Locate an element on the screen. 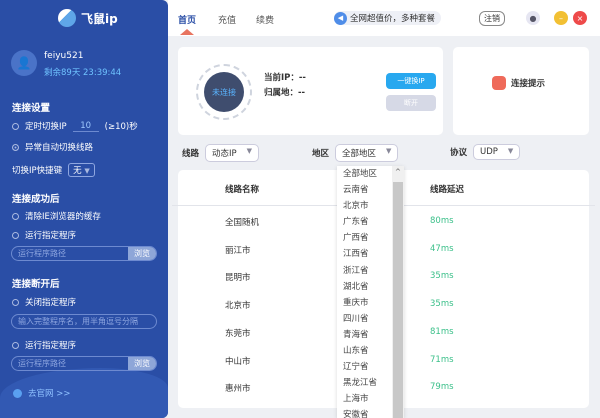 The height and width of the screenshot is (418, 600). hint-icon is located at coordinates (499, 83).